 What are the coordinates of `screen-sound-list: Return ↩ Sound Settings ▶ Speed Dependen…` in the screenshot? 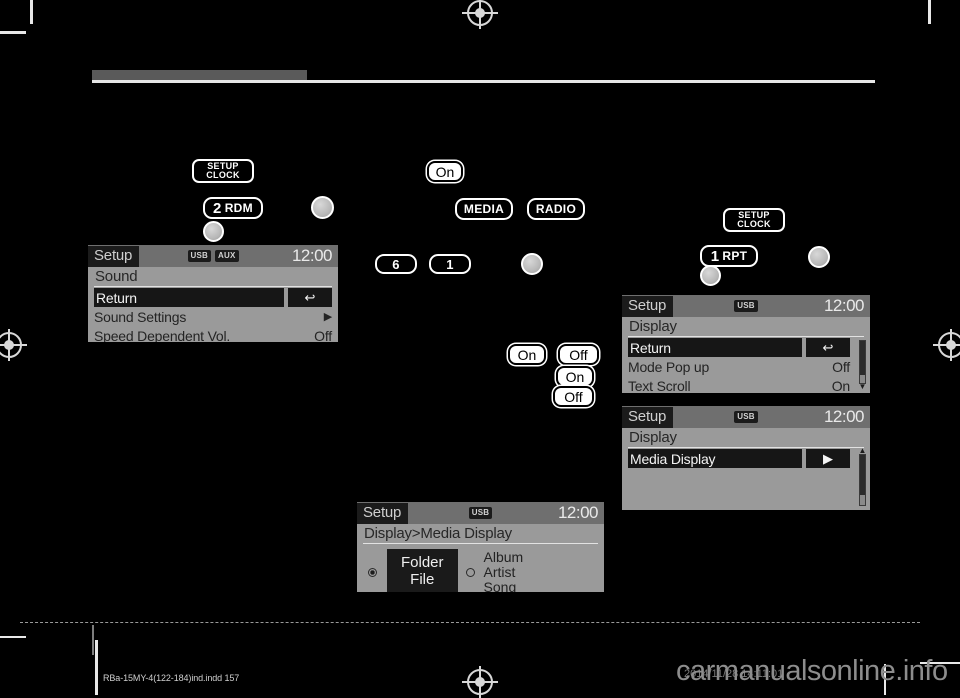 It's located at (213, 314).